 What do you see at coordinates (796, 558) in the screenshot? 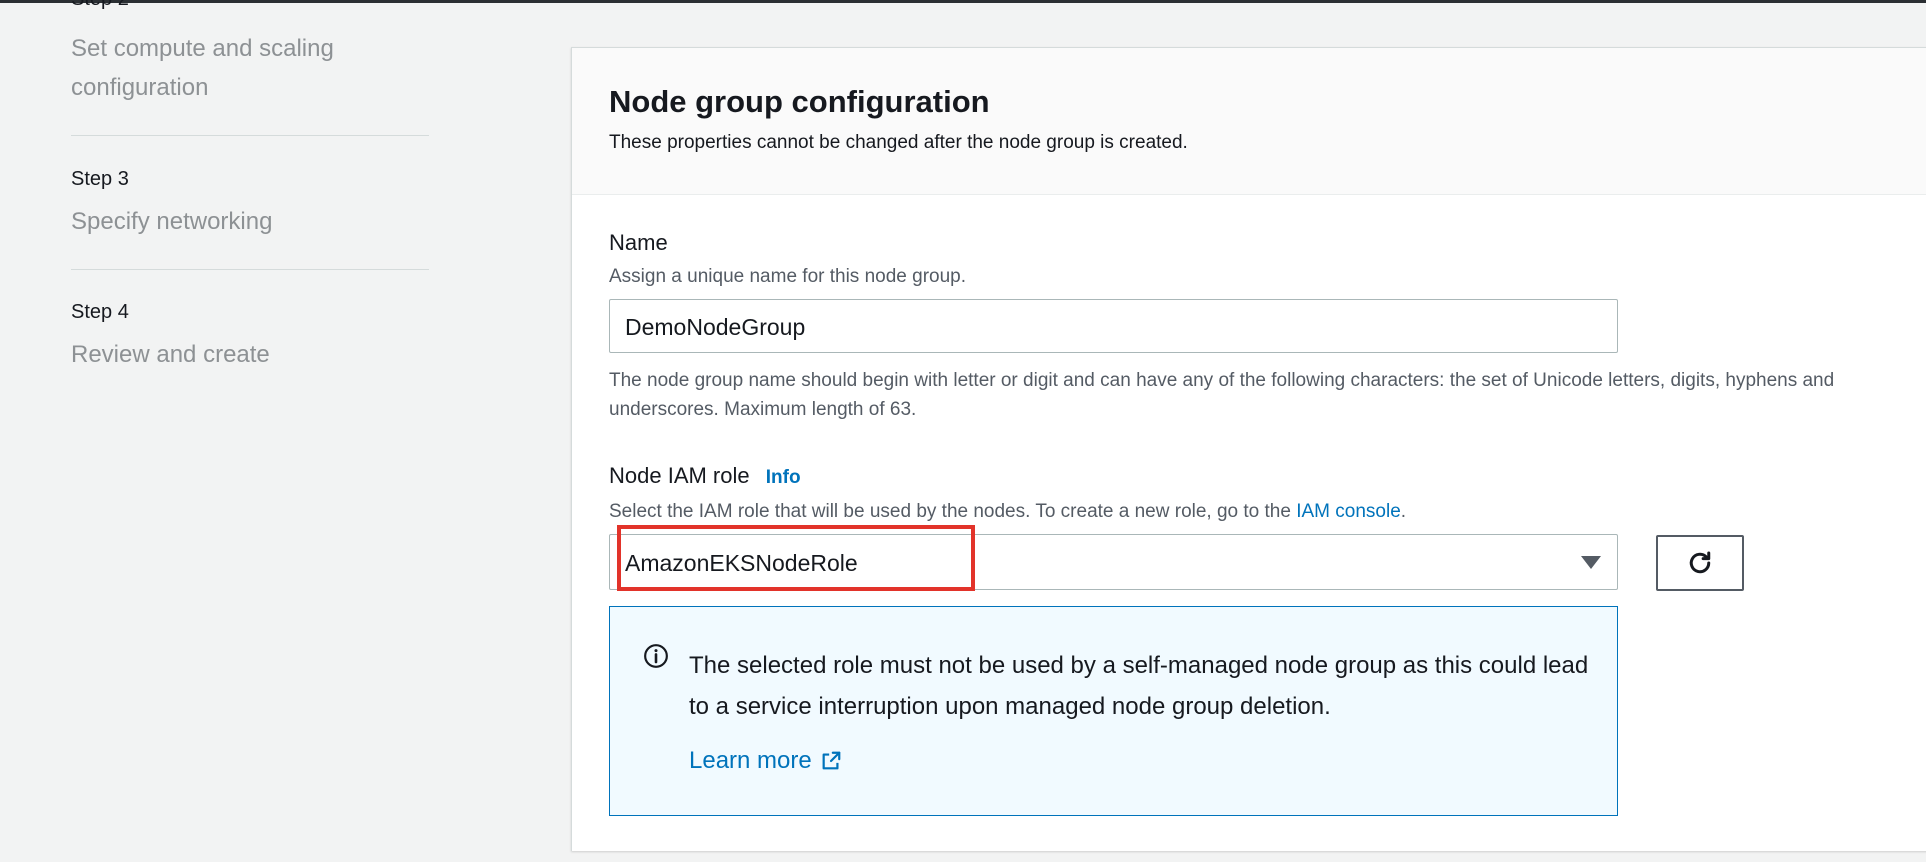
I see `red-highlight-box` at bounding box center [796, 558].